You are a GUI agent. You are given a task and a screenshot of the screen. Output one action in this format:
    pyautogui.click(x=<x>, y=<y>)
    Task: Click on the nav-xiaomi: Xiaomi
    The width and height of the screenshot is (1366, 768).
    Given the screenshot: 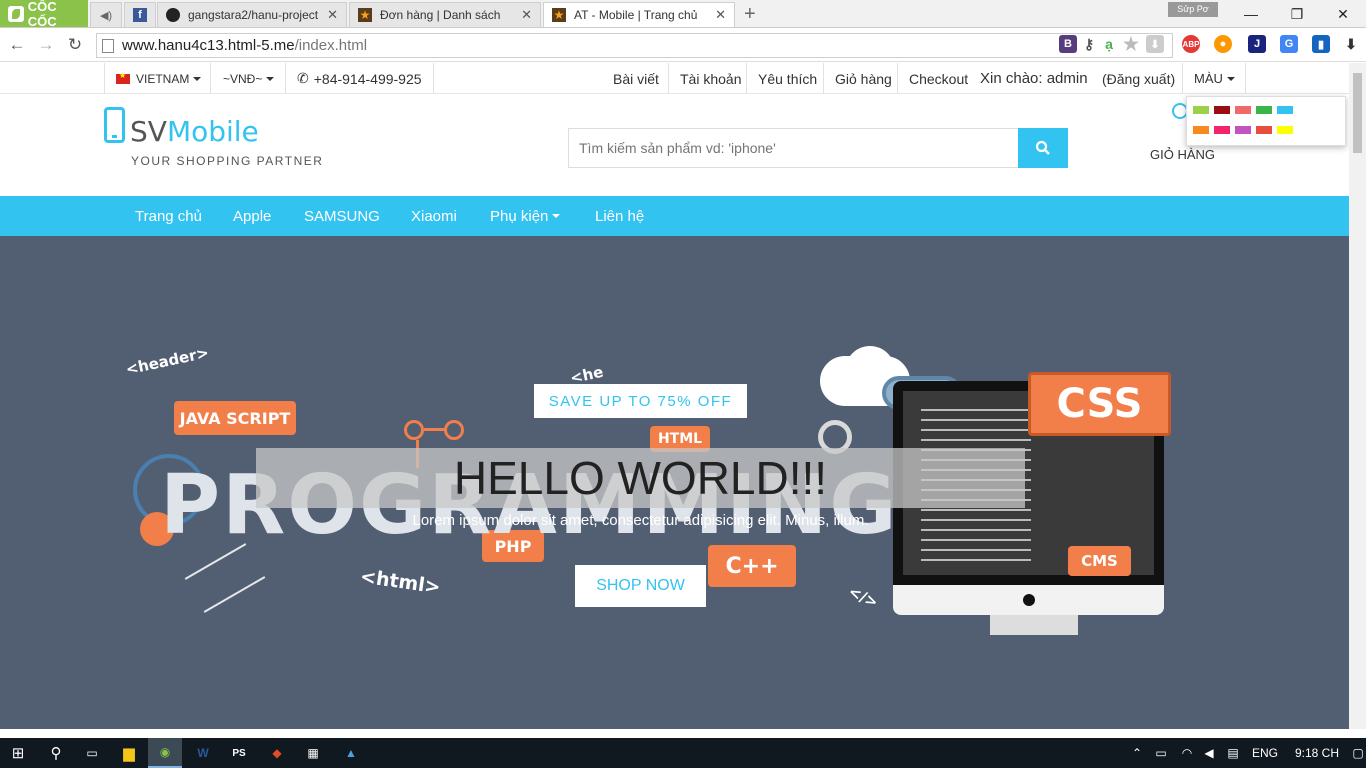 What is the action you would take?
    pyautogui.click(x=434, y=216)
    